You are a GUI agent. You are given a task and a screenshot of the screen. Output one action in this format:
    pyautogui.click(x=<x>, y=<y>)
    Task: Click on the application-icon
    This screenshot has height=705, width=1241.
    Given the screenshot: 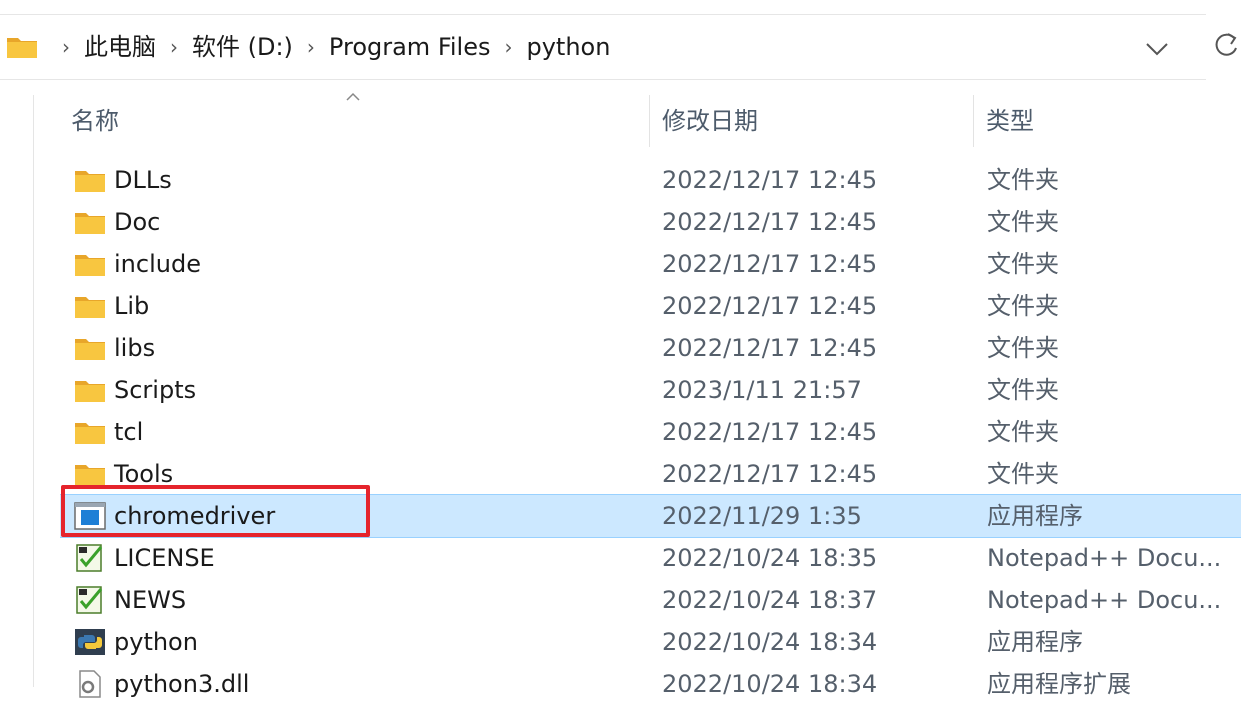 What is the action you would take?
    pyautogui.click(x=90, y=516)
    